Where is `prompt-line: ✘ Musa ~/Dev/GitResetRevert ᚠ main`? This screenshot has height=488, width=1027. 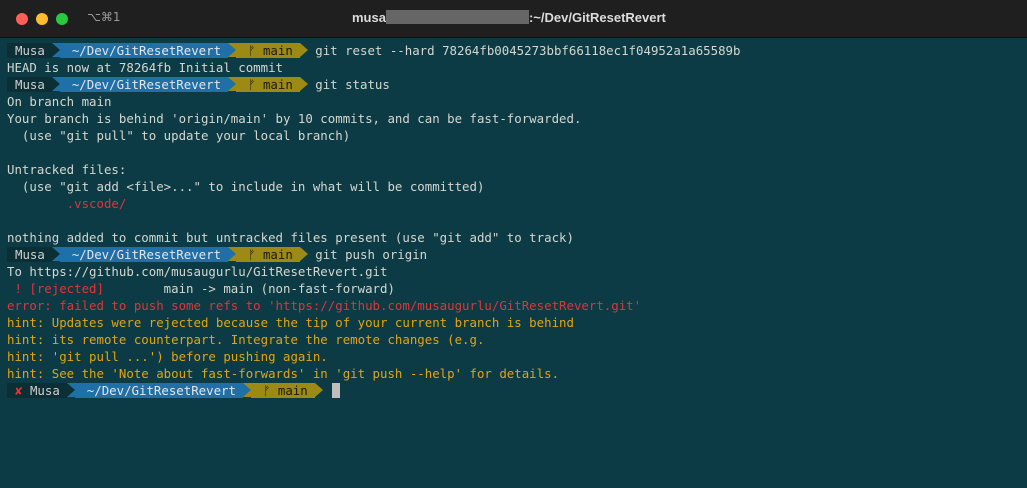 prompt-line: ✘ Musa ~/Dev/GitResetRevert ᚠ main is located at coordinates (517, 390).